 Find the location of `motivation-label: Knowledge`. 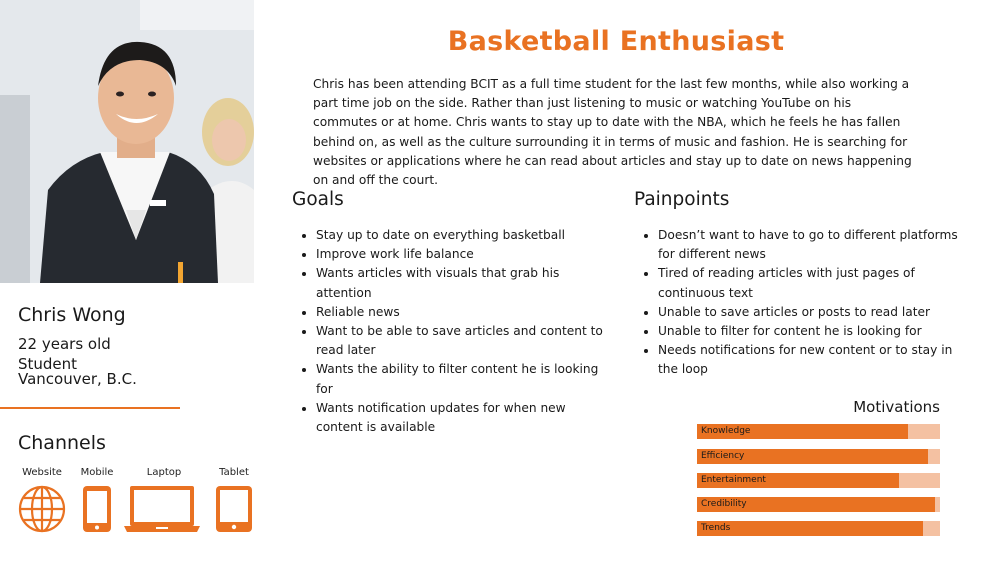

motivation-label: Knowledge is located at coordinates (726, 431).